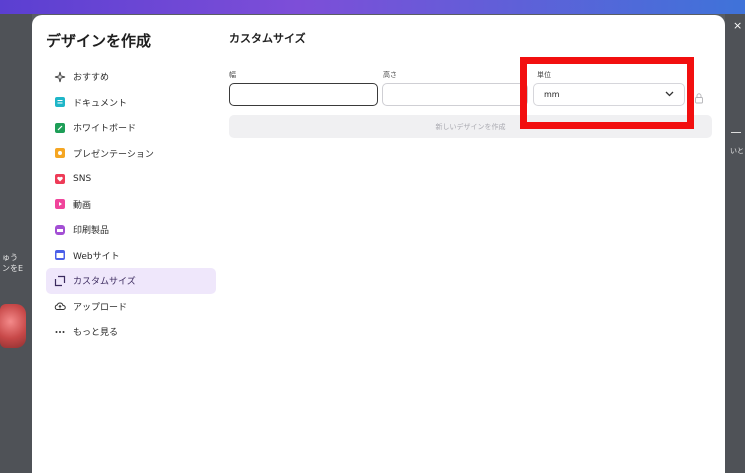  I want to click on background-left-text-line2: ンをE, so click(13, 268).